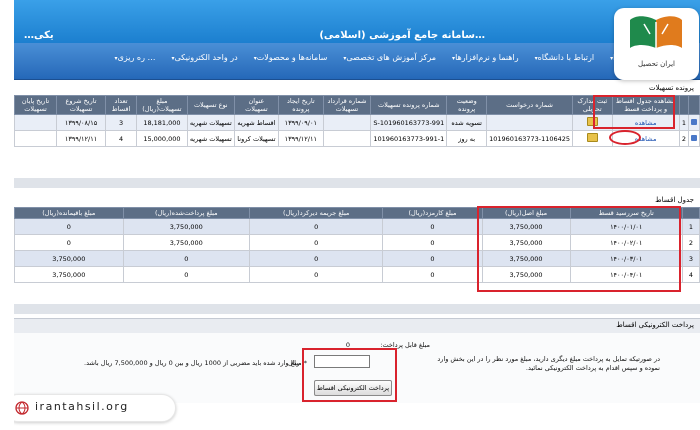 The height and width of the screenshot is (430, 700). I want to click on column-header: تاریخ پایان تسهیلات, so click(36, 105).